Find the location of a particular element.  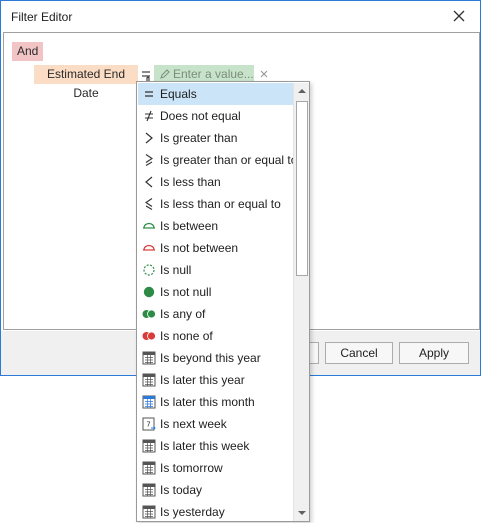

operator-label: Is less than or equal to is located at coordinates (220, 204).